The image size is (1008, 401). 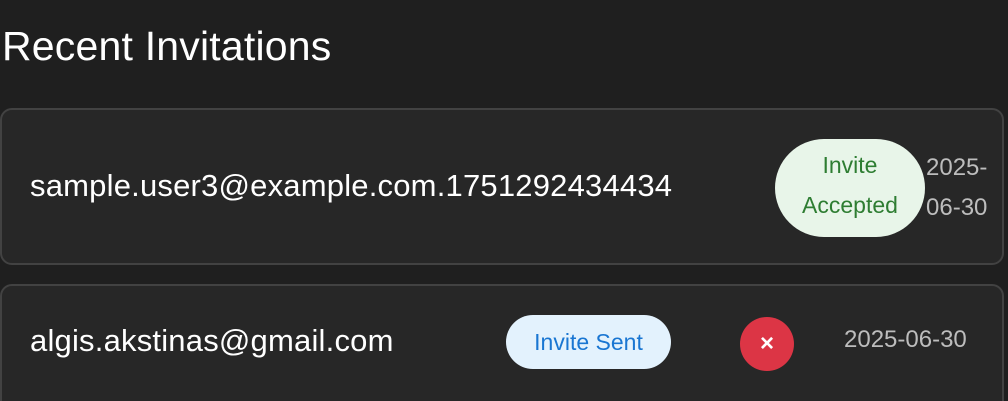 What do you see at coordinates (167, 46) in the screenshot?
I see `section-title: Recent Invitations` at bounding box center [167, 46].